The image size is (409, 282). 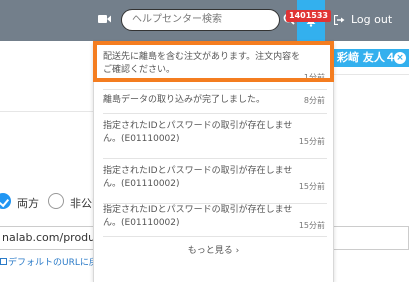 What do you see at coordinates (56, 201) in the screenshot?
I see `radio-private` at bounding box center [56, 201].